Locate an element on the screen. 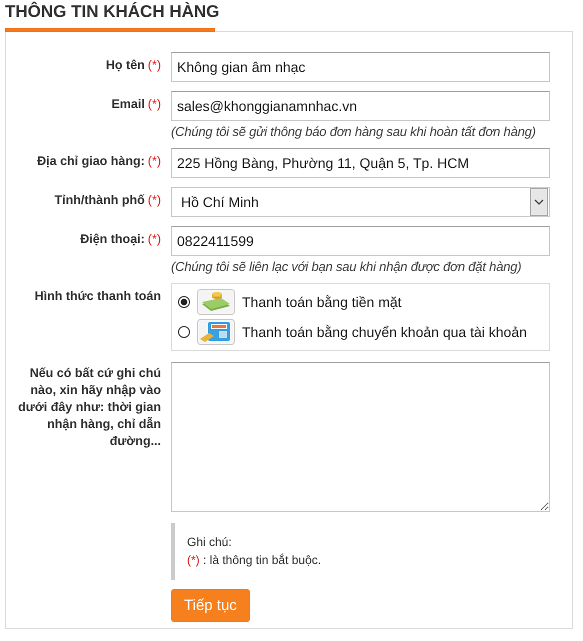 This screenshot has height=641, width=583. field-label: Họ tên is located at coordinates (125, 65).